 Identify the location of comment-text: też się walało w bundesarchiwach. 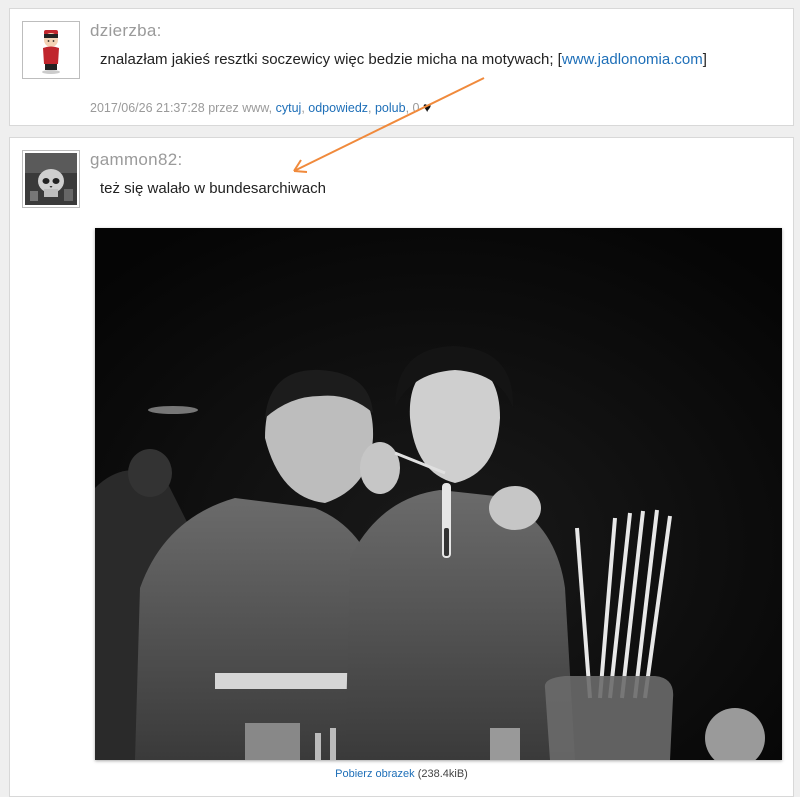
(213, 188).